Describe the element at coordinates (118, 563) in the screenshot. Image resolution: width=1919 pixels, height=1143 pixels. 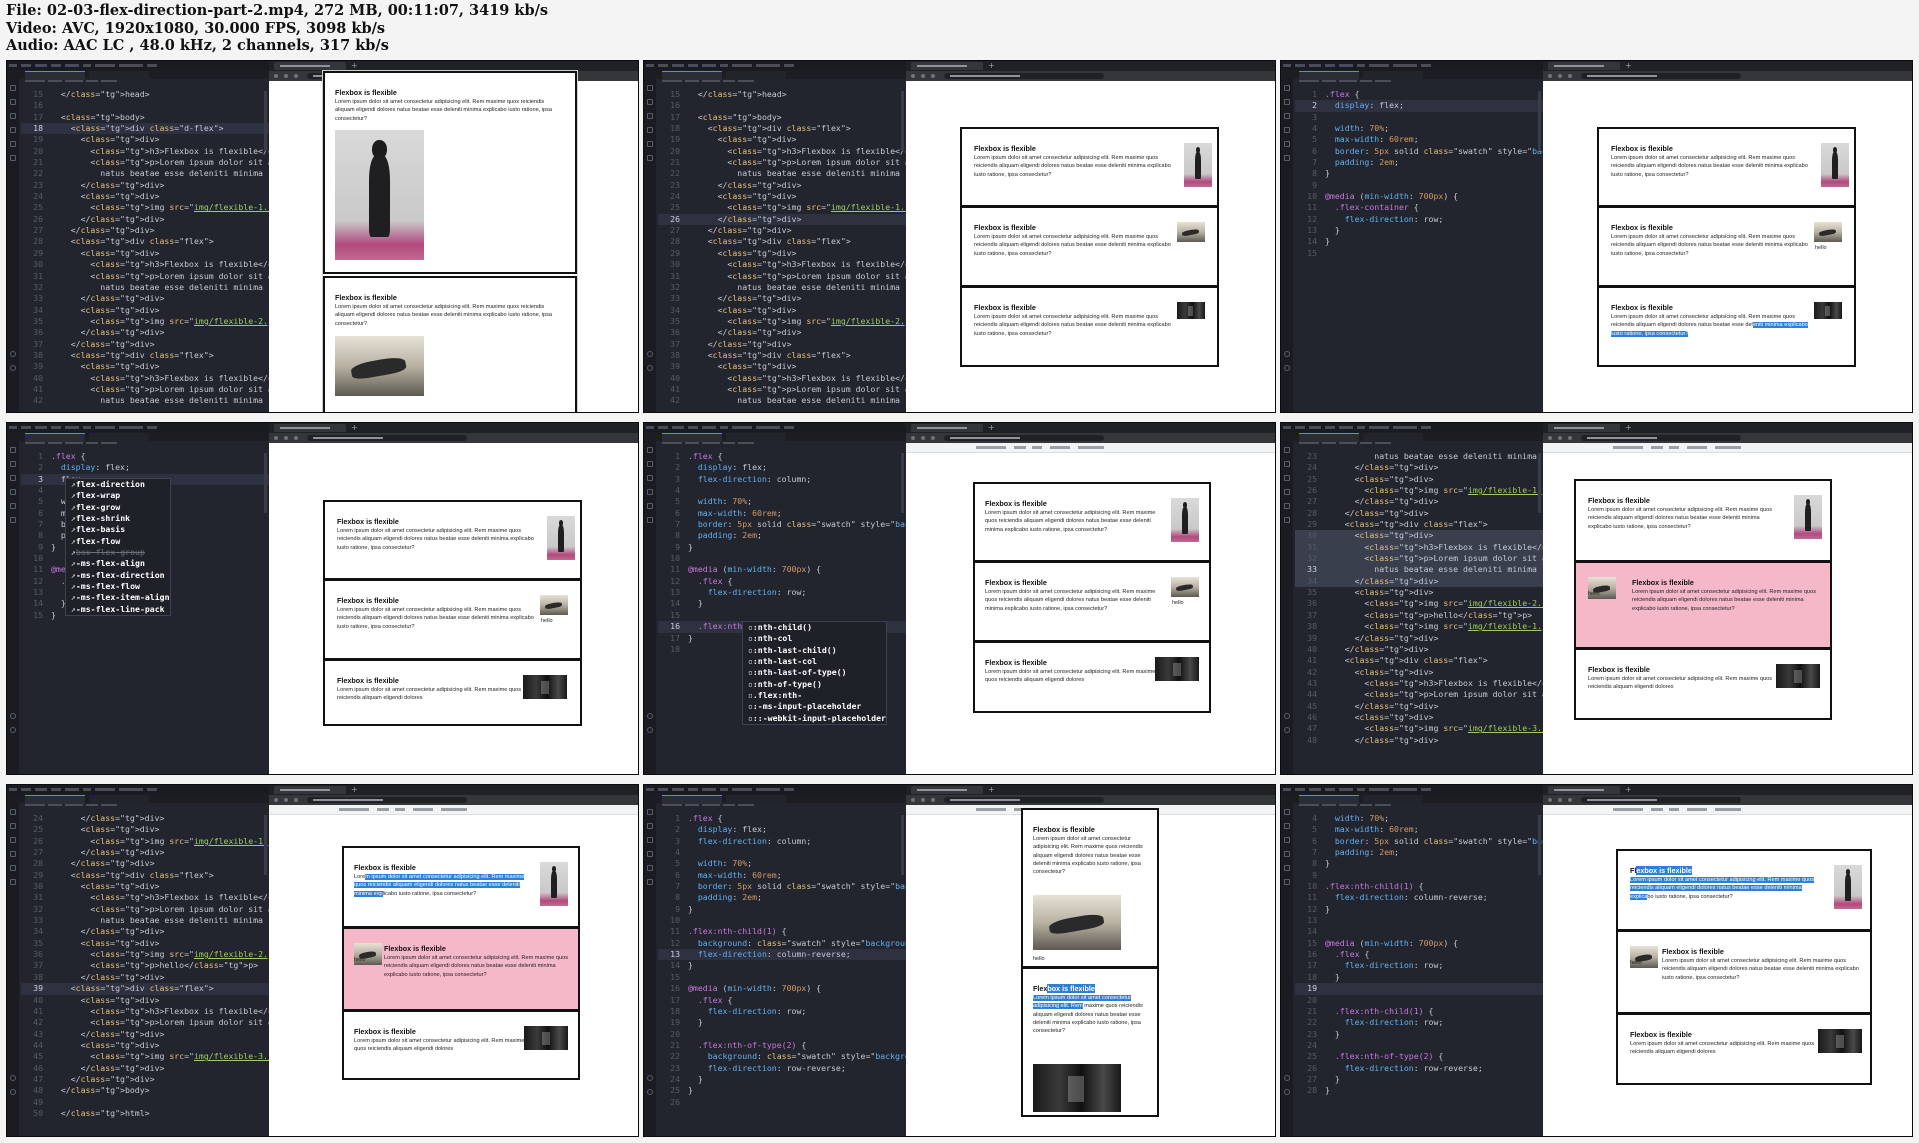
I see `autocomplete-item: ↗-ms-flex-align` at that location.